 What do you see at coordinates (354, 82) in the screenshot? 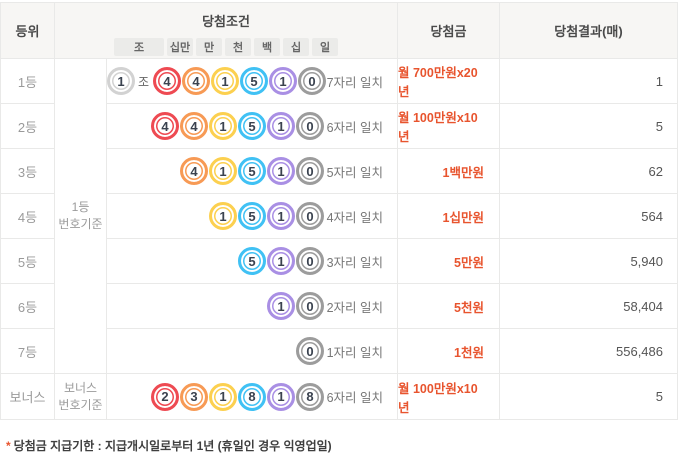
I see `match-label: 7자리 일치` at bounding box center [354, 82].